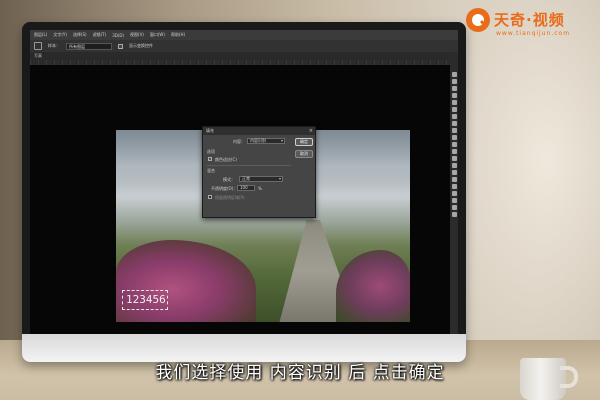 This screenshot has width=600, height=400. Describe the element at coordinates (454, 130) in the screenshot. I see `eraser-icon` at that location.